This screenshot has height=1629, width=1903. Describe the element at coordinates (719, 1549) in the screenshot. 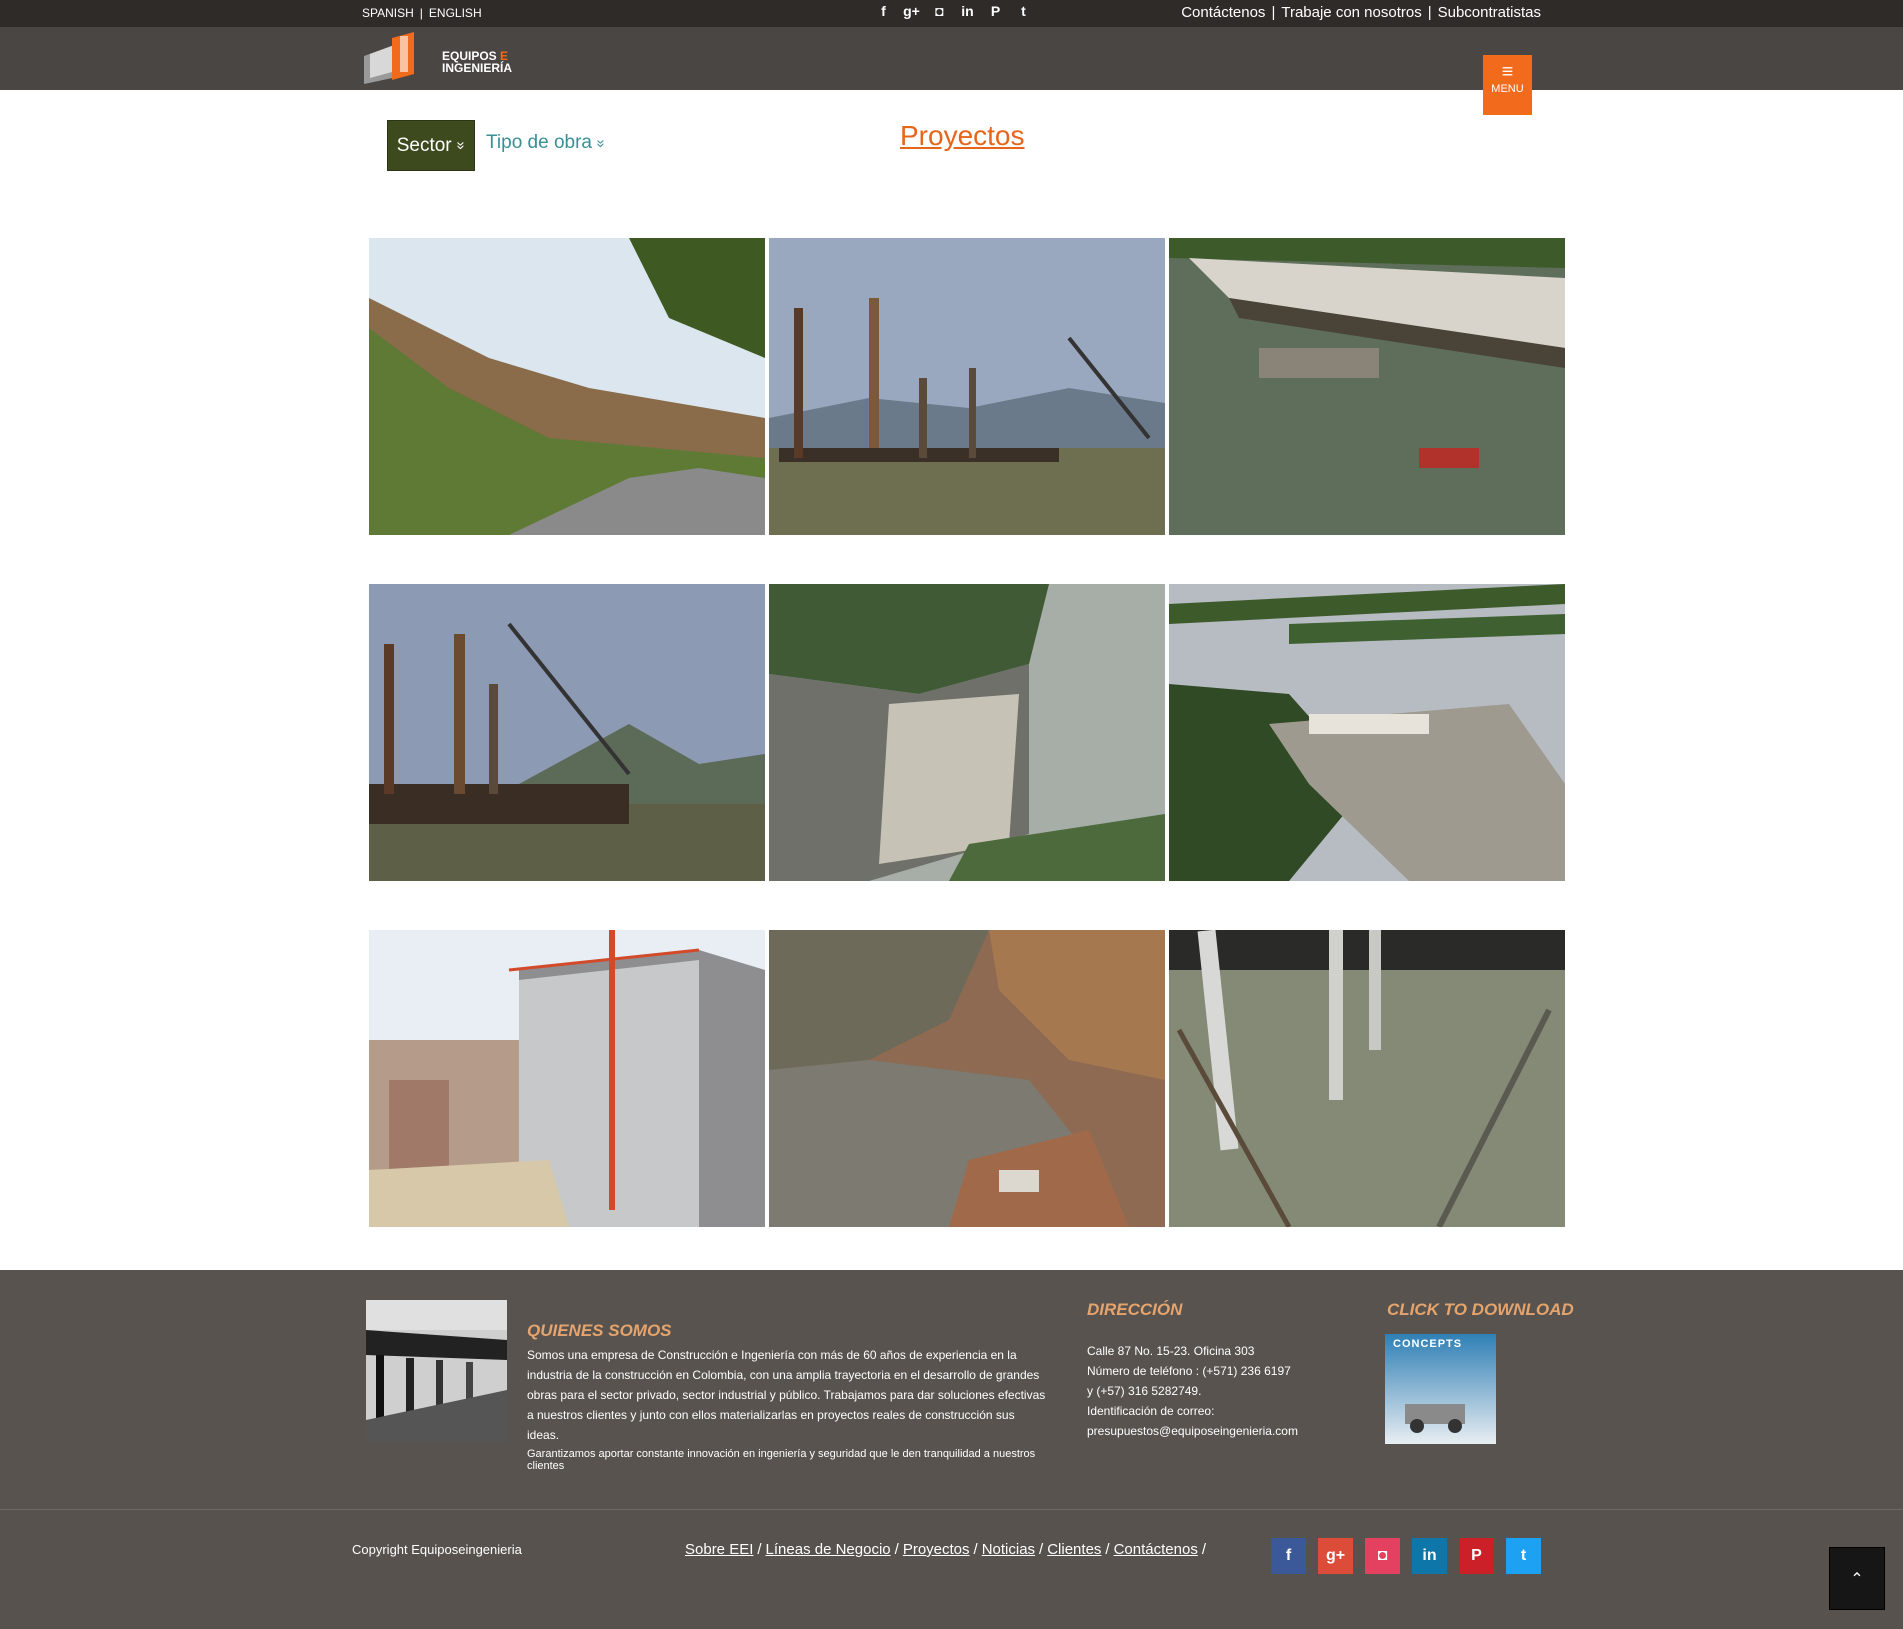

I see `footer-link-sobre-eei: Sobre EEI` at that location.